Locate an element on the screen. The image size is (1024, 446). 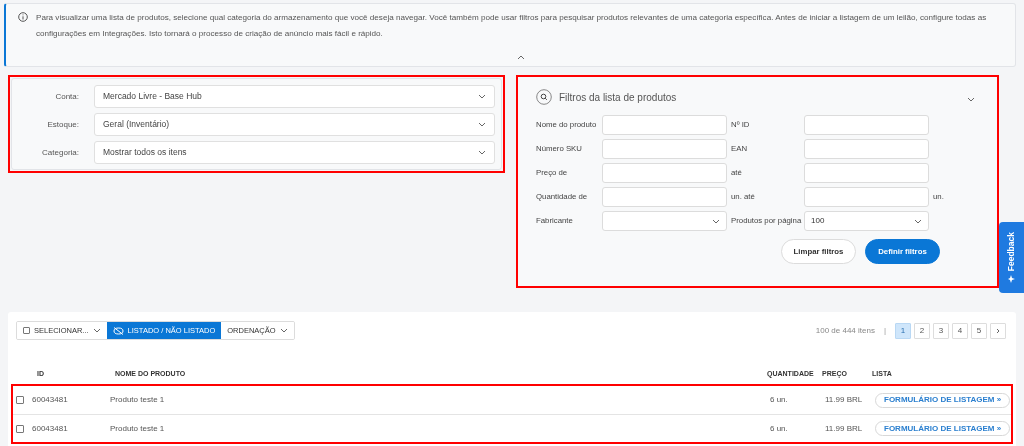
expand-icon is located at coordinates (971, 99).